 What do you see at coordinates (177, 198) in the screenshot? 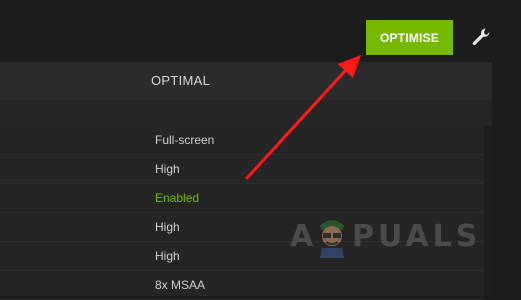
I see `optimal-value-enabled: Enabled` at bounding box center [177, 198].